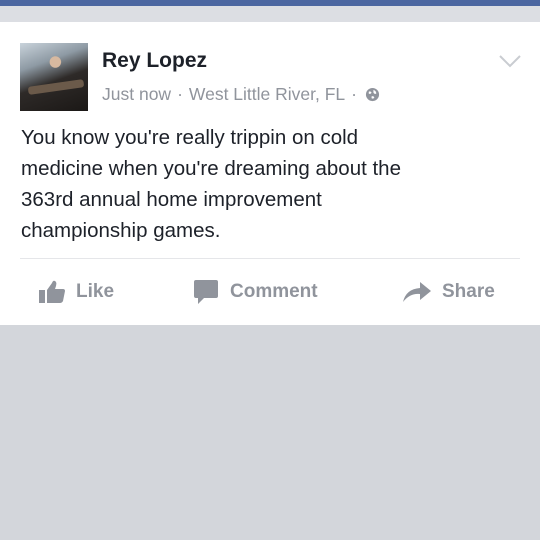 This screenshot has height=540, width=540. What do you see at coordinates (270, 14) in the screenshot?
I see `feed-spacer` at bounding box center [270, 14].